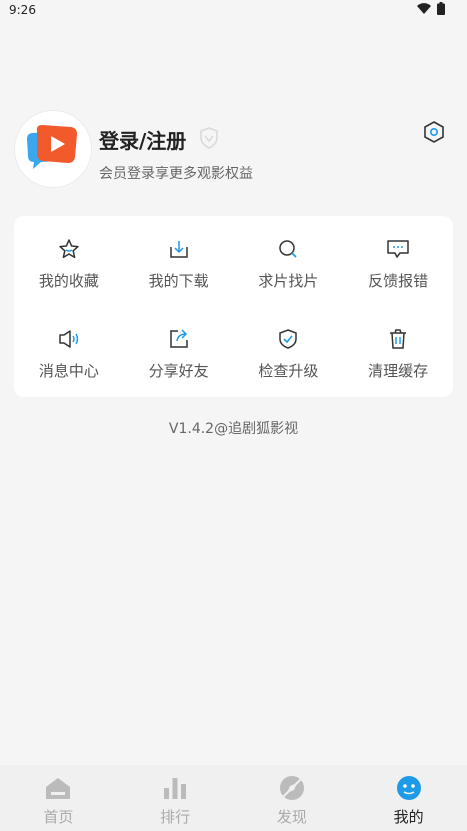 The width and height of the screenshot is (467, 831). I want to click on menu-item-update: 检查升级, so click(289, 351).